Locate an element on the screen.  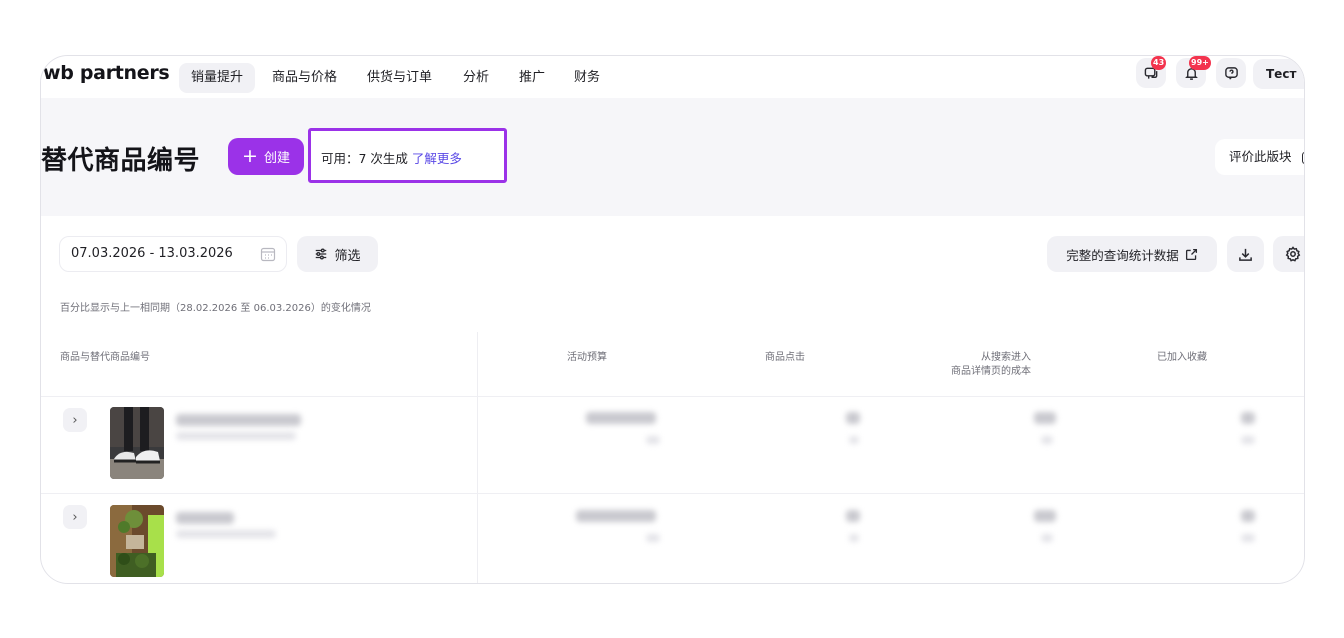
available-generations: 可用：7 次生成 了解更多 is located at coordinates (391, 159).